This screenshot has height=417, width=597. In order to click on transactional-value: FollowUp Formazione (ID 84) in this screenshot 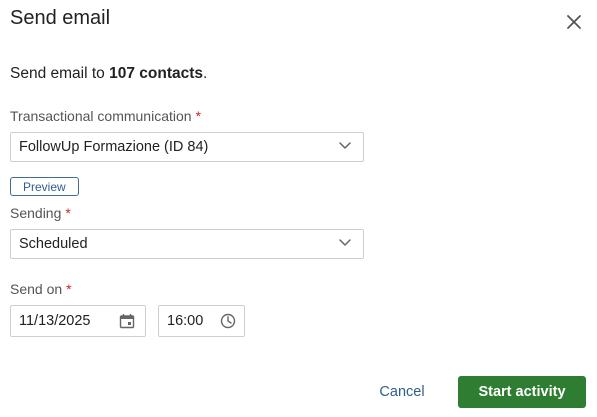, I will do `click(114, 147)`.